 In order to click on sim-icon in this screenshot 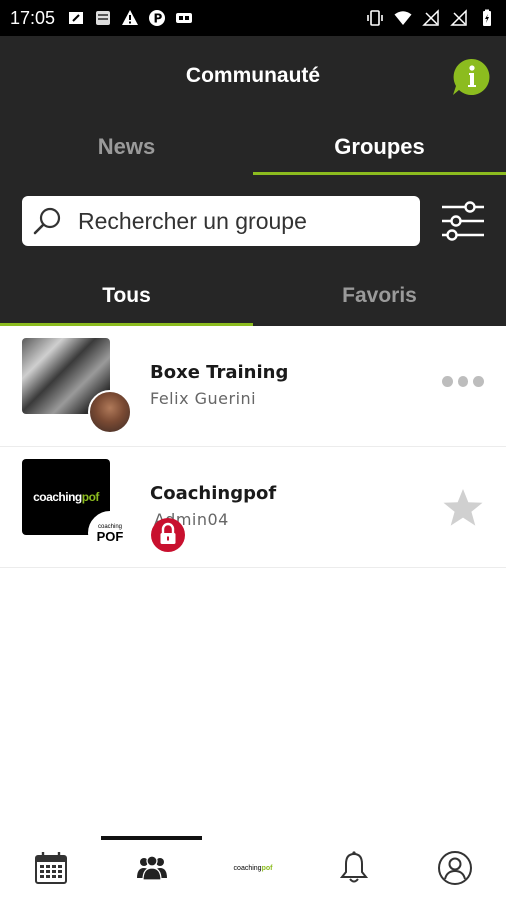, I will do `click(184, 18)`.